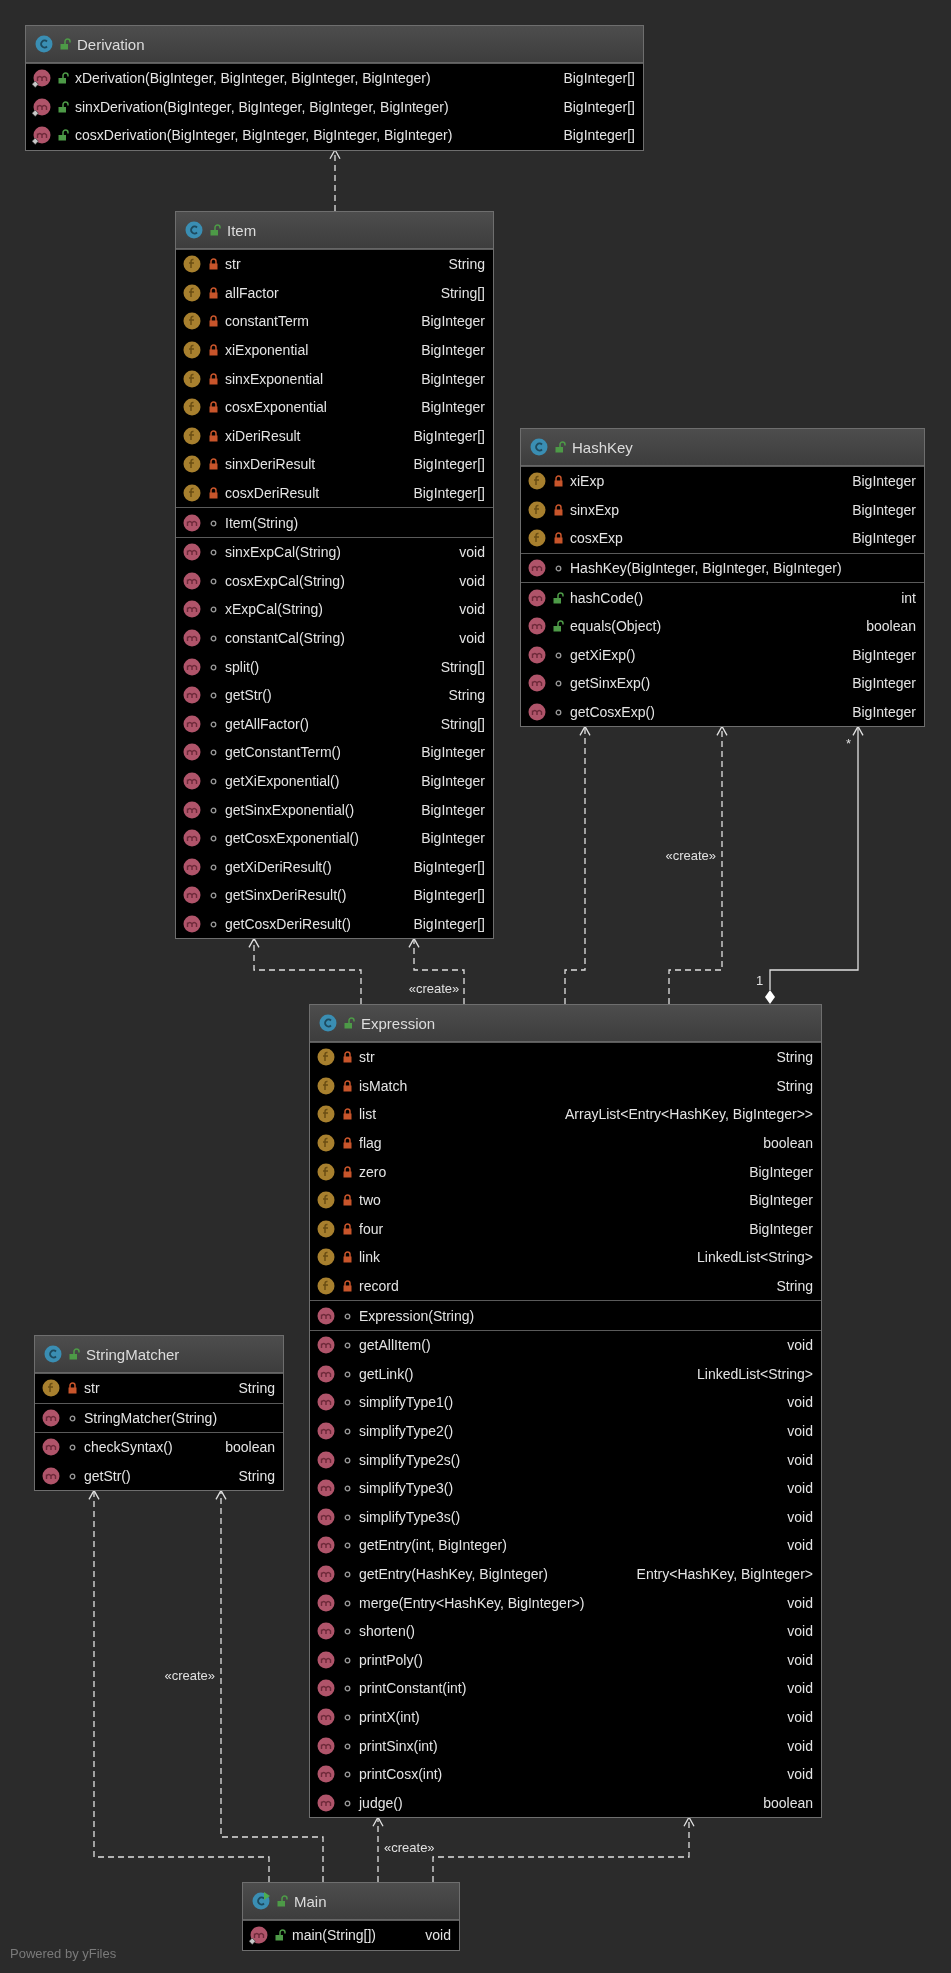 This screenshot has width=951, height=1973. What do you see at coordinates (381, 1802) in the screenshot?
I see `member-name: judge()` at bounding box center [381, 1802].